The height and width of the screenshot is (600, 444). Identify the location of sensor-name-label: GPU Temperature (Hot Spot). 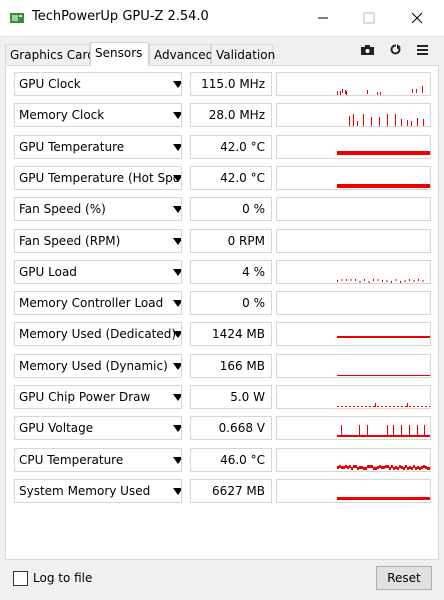
(100, 177).